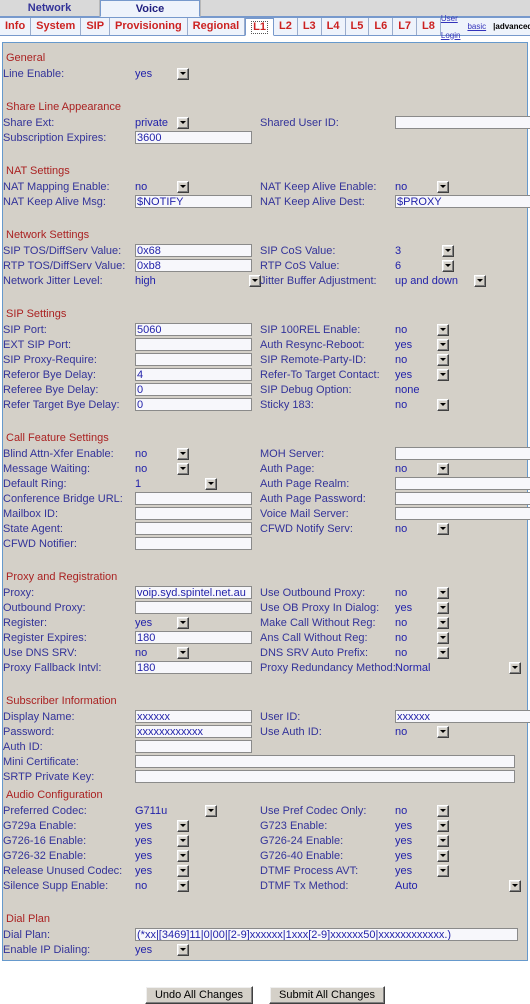 The height and width of the screenshot is (1004, 530). Describe the element at coordinates (424, 266) in the screenshot. I see `rtp-cos-select: 6` at that location.